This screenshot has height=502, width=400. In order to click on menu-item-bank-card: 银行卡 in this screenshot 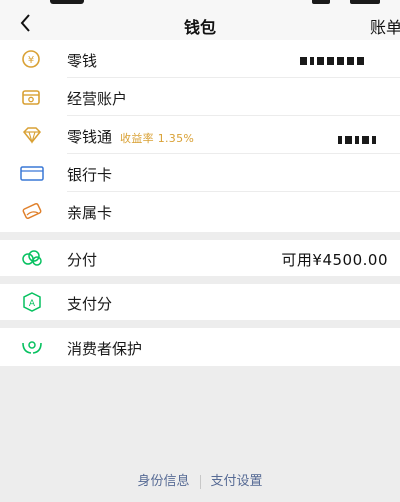, I will do `click(200, 173)`.